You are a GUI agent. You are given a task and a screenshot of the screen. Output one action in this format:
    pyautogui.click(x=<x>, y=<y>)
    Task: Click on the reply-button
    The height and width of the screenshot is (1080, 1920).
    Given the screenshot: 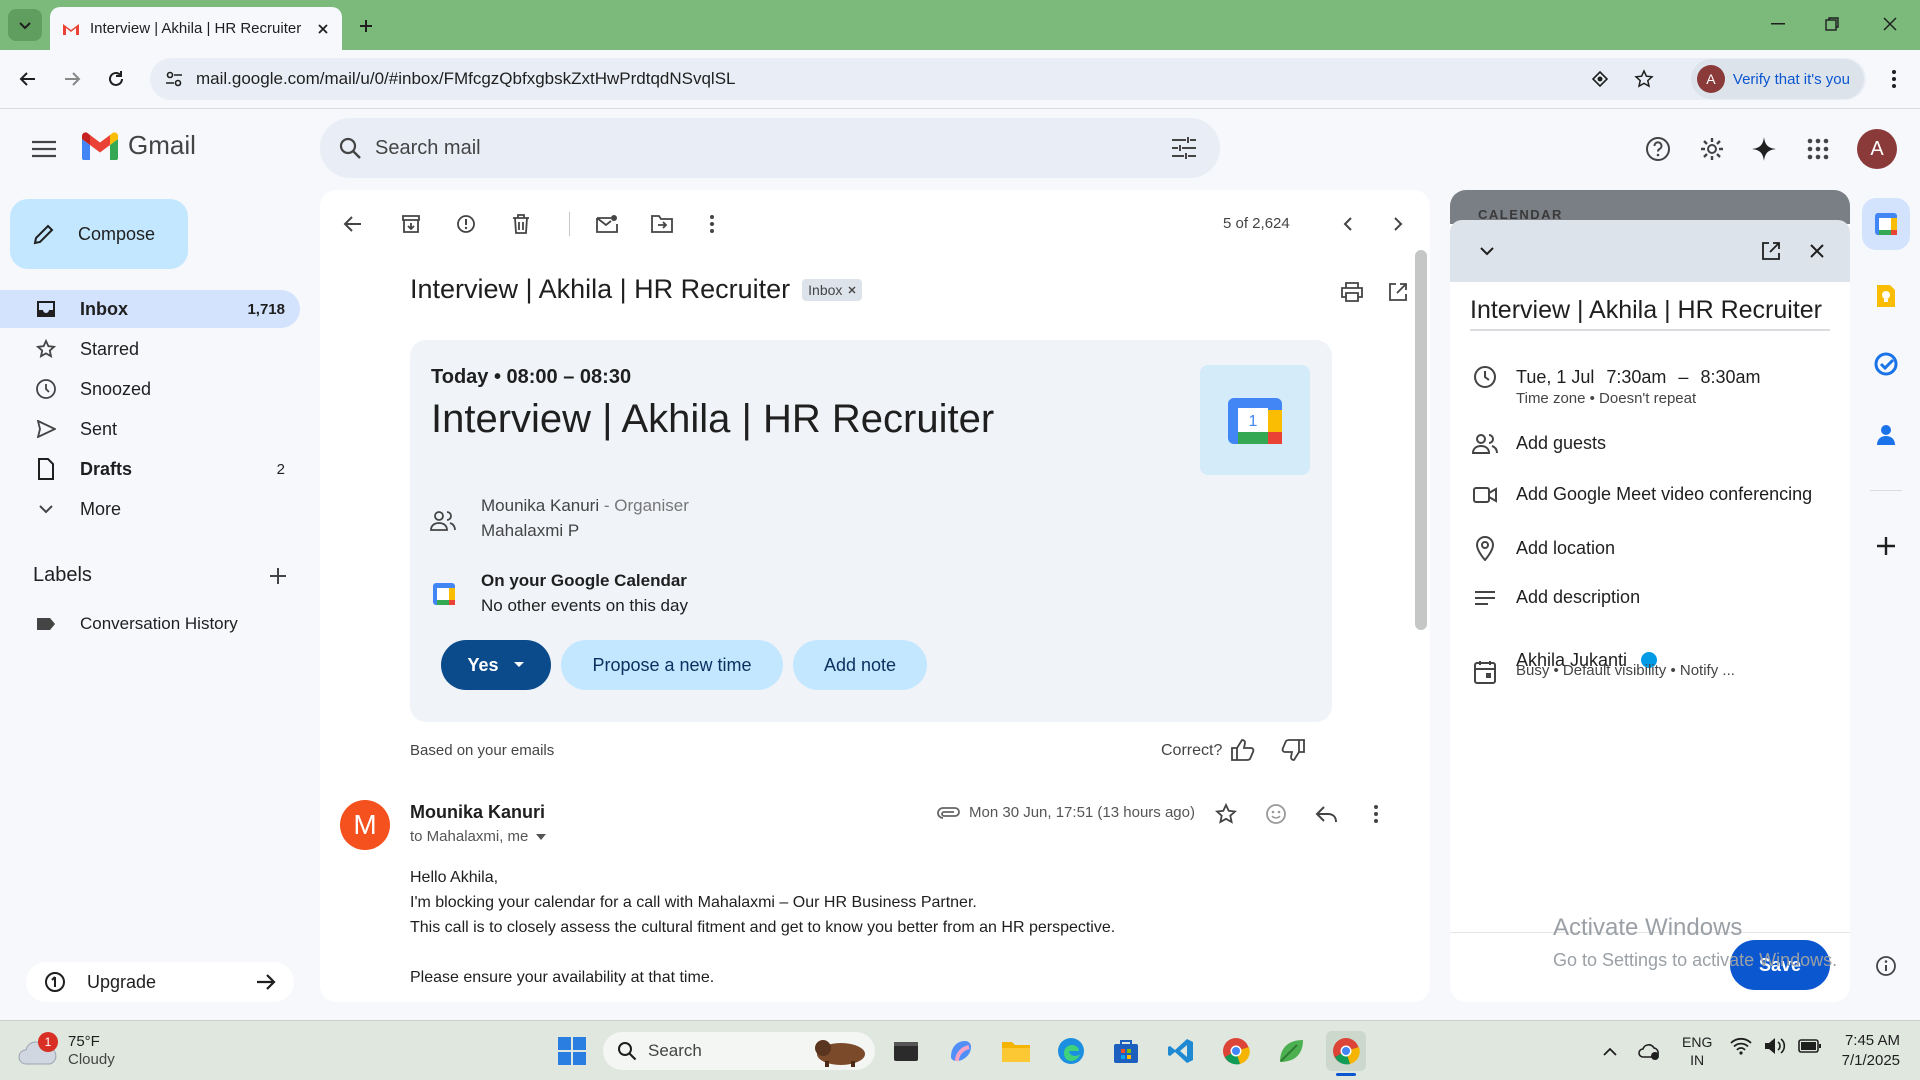 What is the action you would take?
    pyautogui.click(x=1326, y=814)
    